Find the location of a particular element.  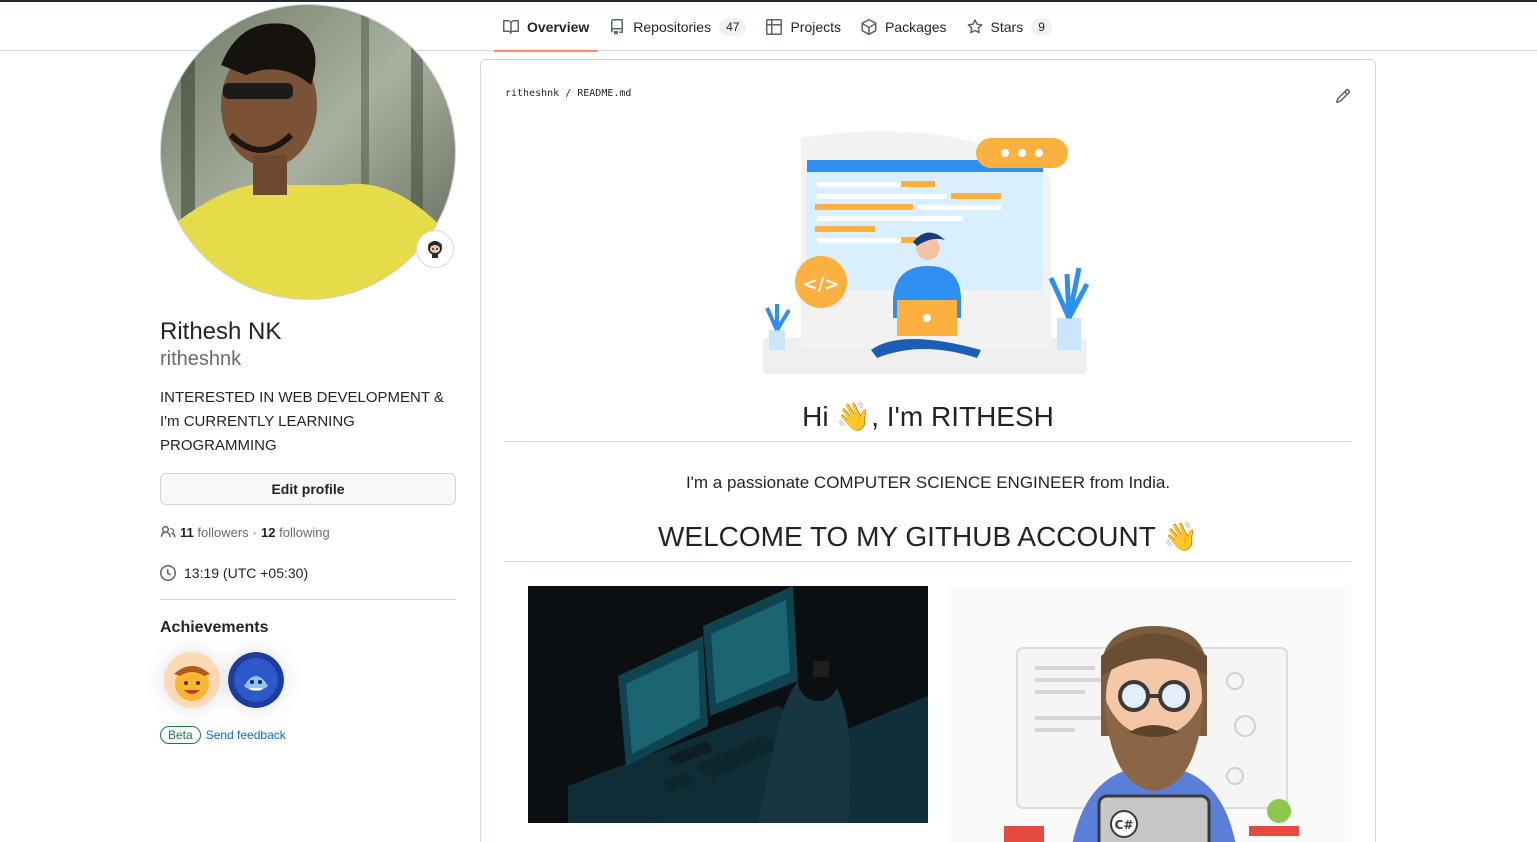

achievement-badges is located at coordinates (224, 680).